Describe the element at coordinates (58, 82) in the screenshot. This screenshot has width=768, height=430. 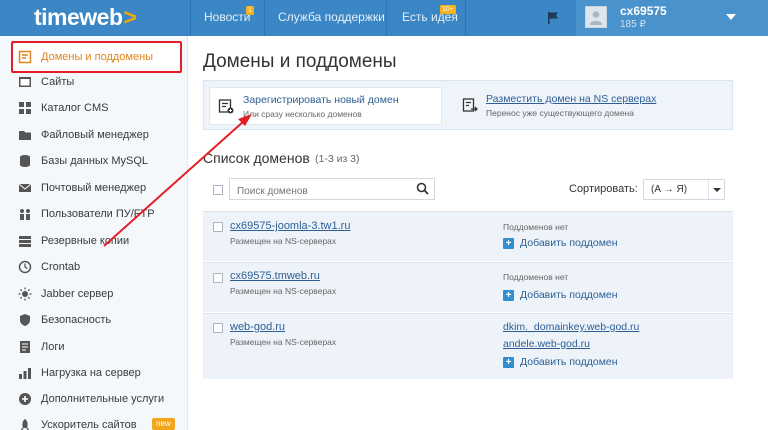
I see `sidebar-item-label: Сайты` at that location.